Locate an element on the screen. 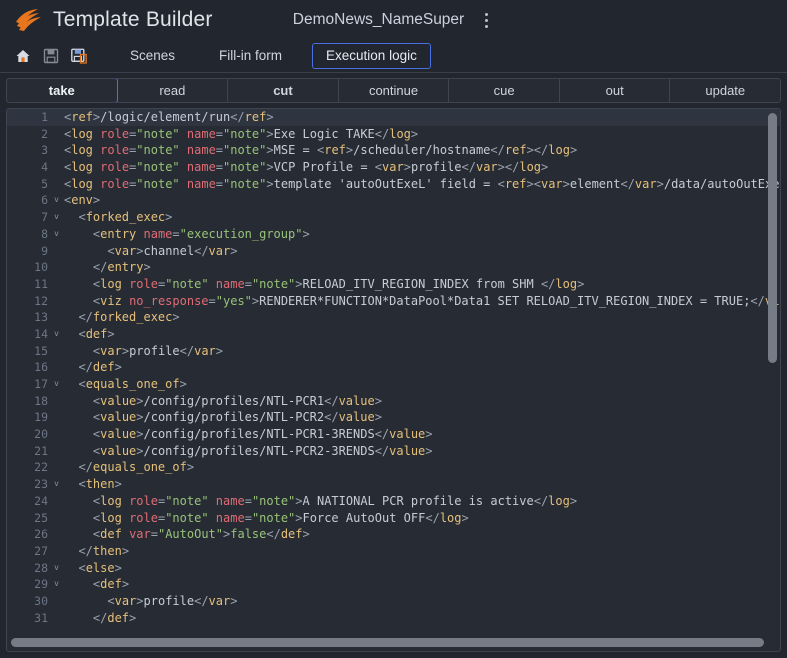  line-number: 21 is located at coordinates (41, 450).